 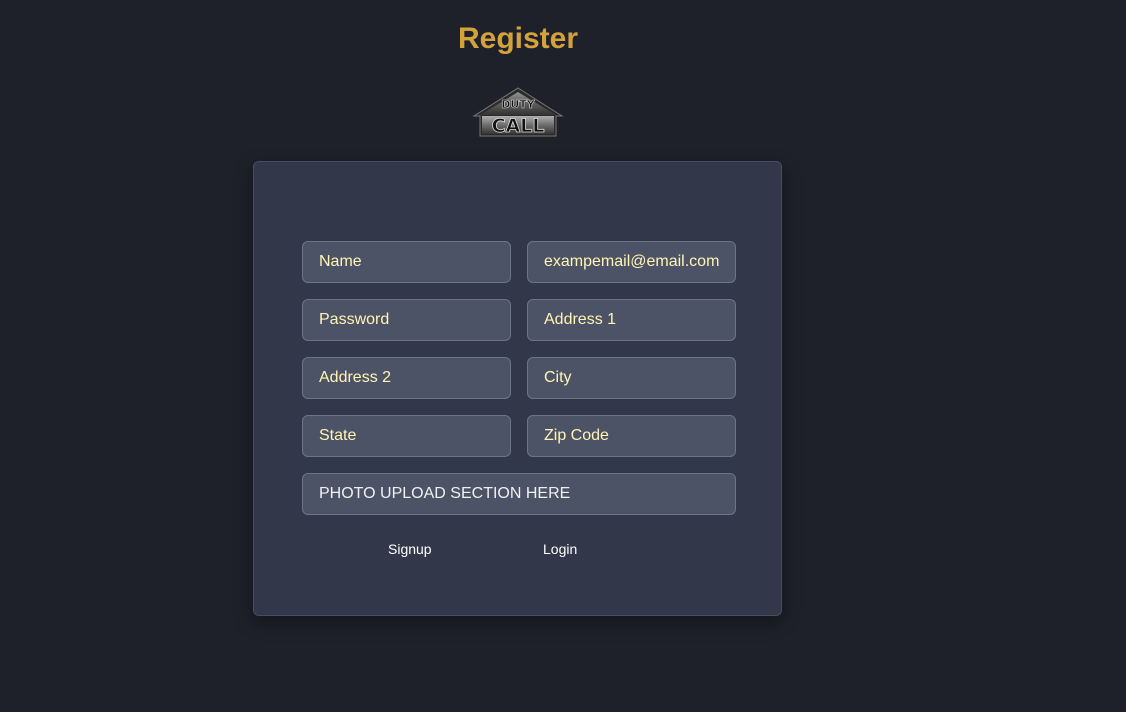 I want to click on logo-text-top: DUTY, so click(x=518, y=104).